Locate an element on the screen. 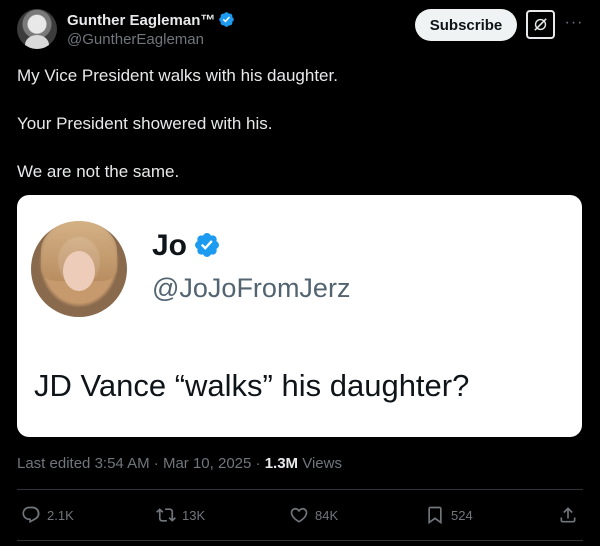 This screenshot has width=600, height=546. reply-button: 2.1K is located at coordinates (47, 515).